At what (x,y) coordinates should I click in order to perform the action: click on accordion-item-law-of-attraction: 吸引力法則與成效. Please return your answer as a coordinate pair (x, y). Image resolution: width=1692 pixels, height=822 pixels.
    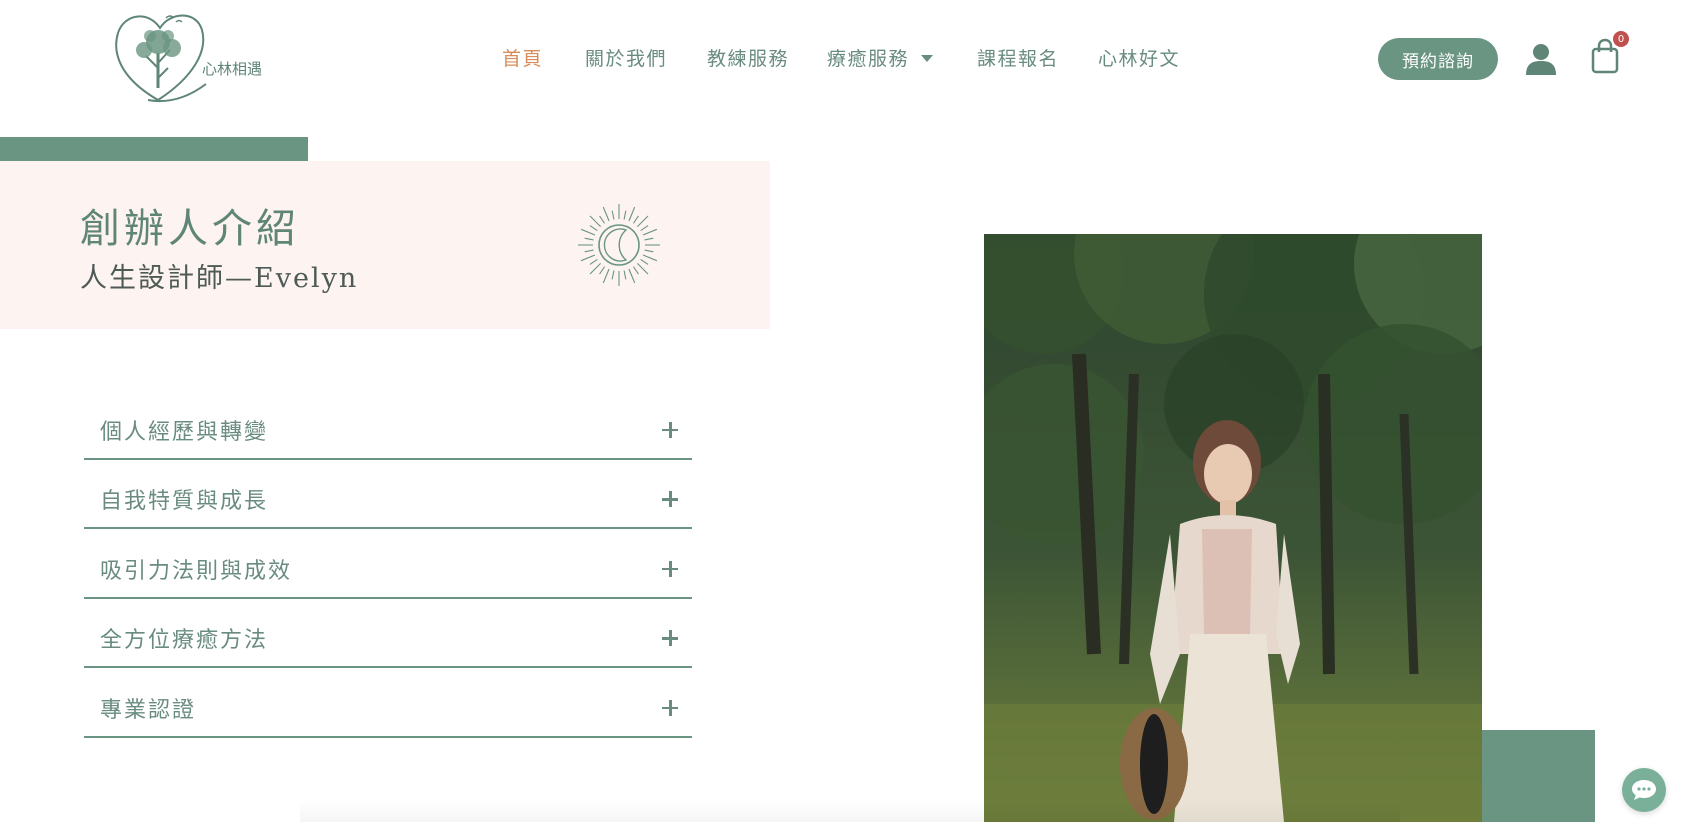
    Looking at the image, I should click on (388, 564).